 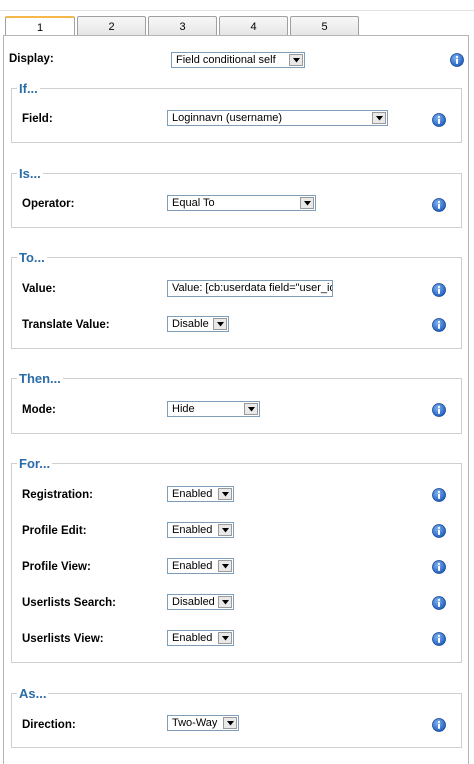 I want to click on value-label: Value:, so click(x=39, y=289).